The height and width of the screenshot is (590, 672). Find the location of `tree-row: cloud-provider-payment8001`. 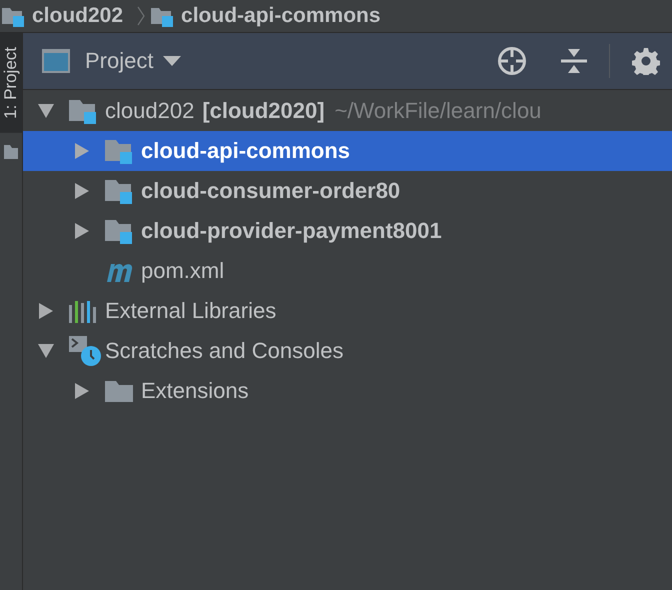

tree-row: cloud-provider-payment8001 is located at coordinates (347, 231).